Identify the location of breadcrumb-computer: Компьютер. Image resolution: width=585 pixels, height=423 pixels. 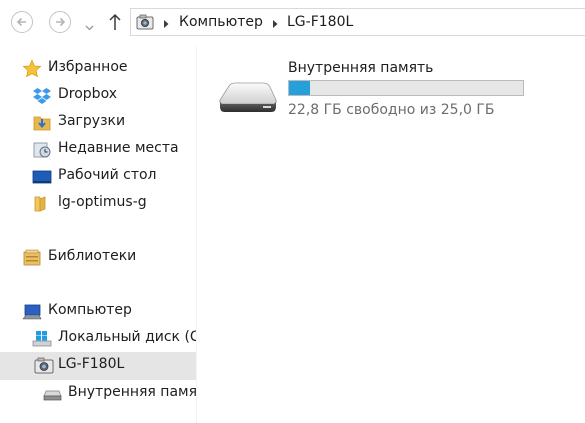
(221, 22).